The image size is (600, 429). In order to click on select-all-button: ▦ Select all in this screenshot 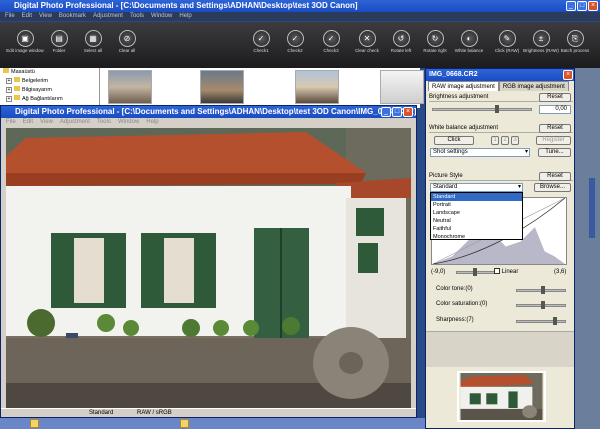, I will do `click(93, 41)`.